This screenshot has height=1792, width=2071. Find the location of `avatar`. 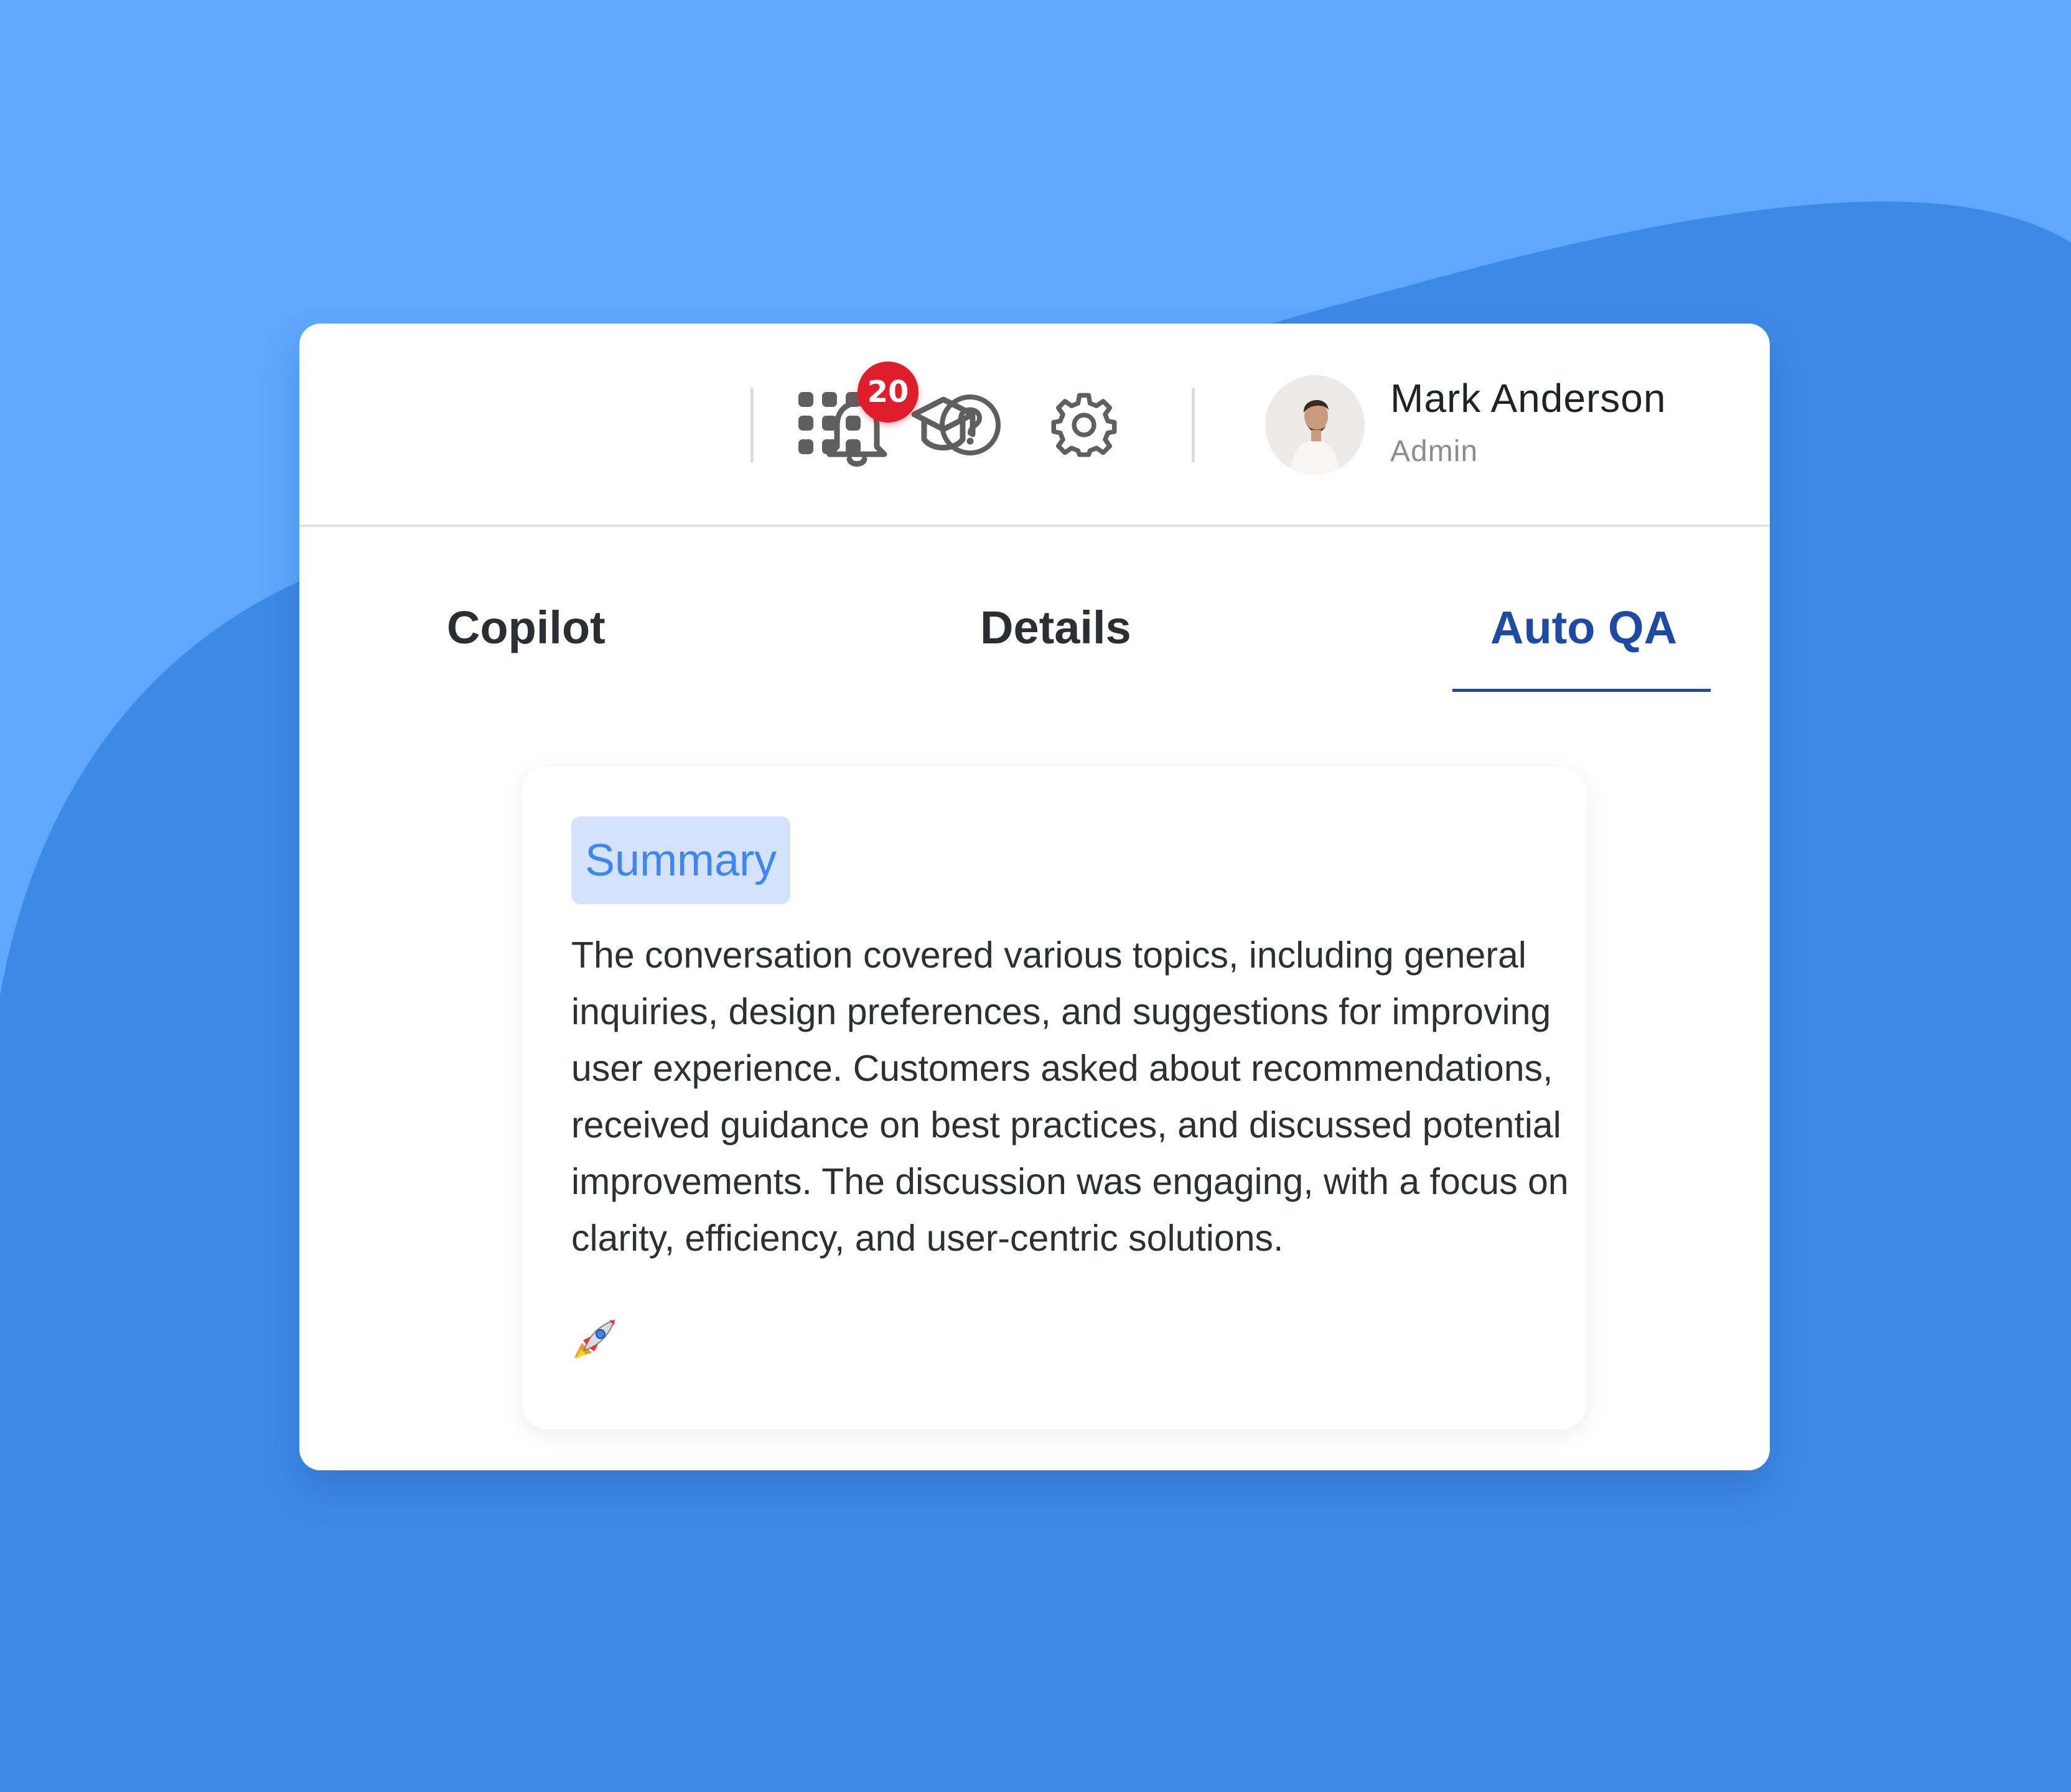

avatar is located at coordinates (1315, 425).